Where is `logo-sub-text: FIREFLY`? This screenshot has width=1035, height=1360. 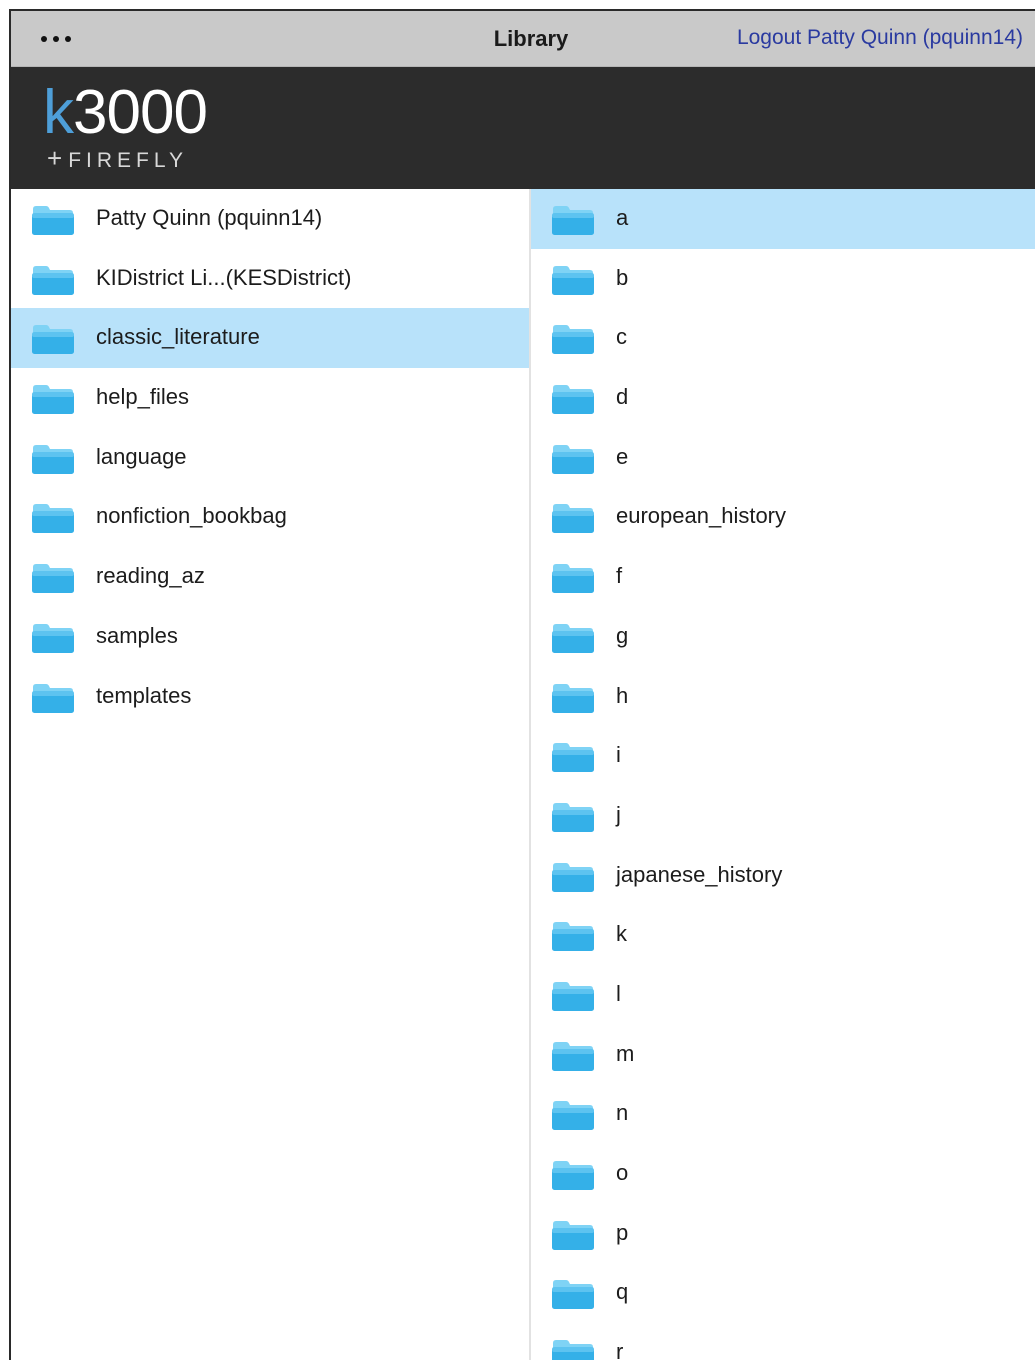
logo-sub-text: FIREFLY is located at coordinates (128, 160).